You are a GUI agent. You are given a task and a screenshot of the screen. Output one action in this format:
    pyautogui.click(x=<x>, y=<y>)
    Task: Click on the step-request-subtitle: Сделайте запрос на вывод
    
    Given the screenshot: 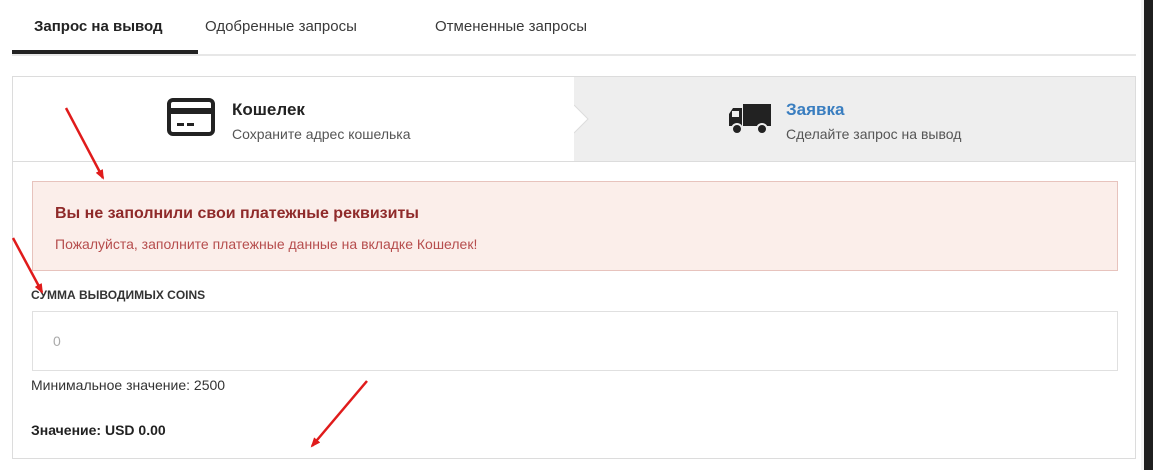 What is the action you would take?
    pyautogui.click(x=874, y=134)
    